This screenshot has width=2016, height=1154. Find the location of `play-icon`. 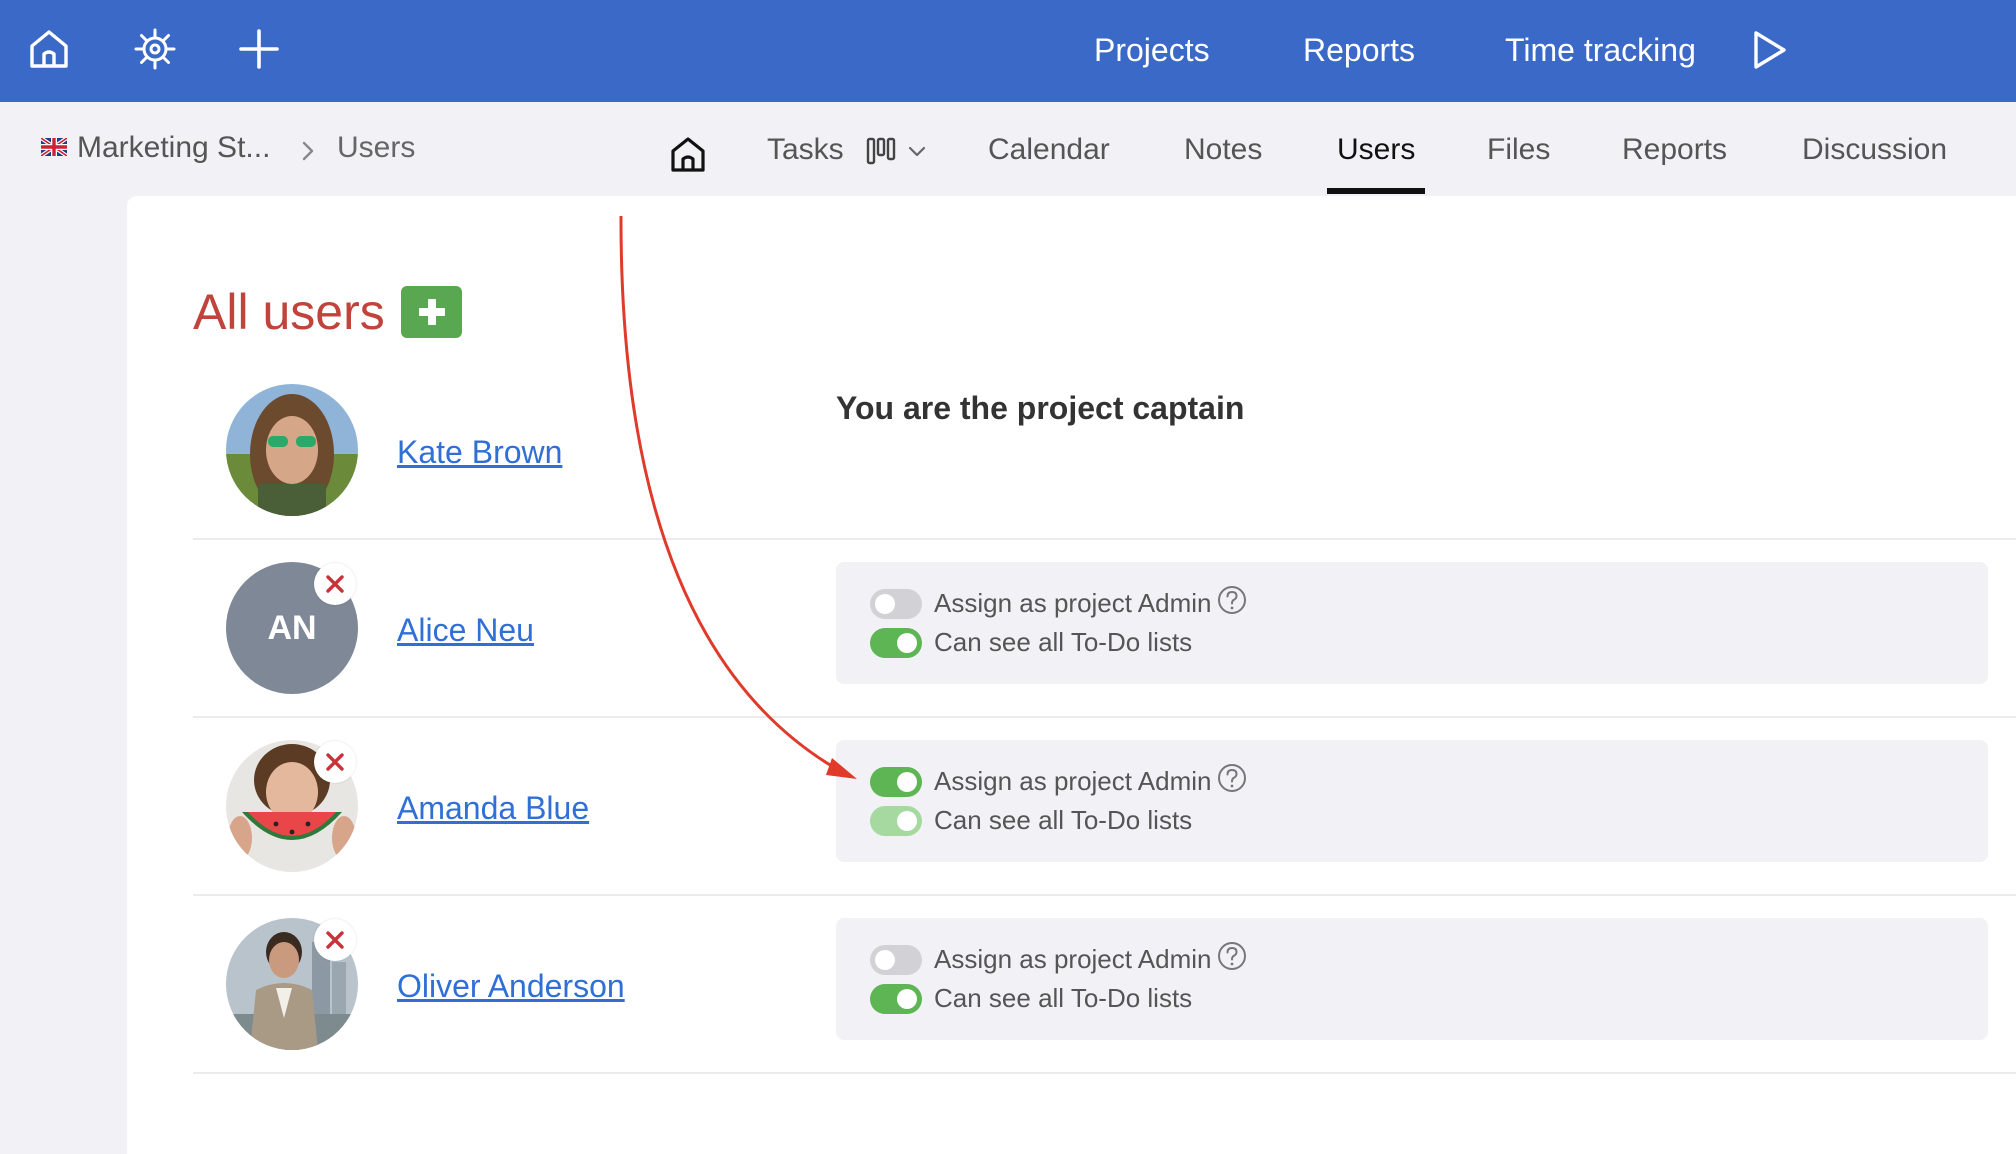

play-icon is located at coordinates (1769, 50).